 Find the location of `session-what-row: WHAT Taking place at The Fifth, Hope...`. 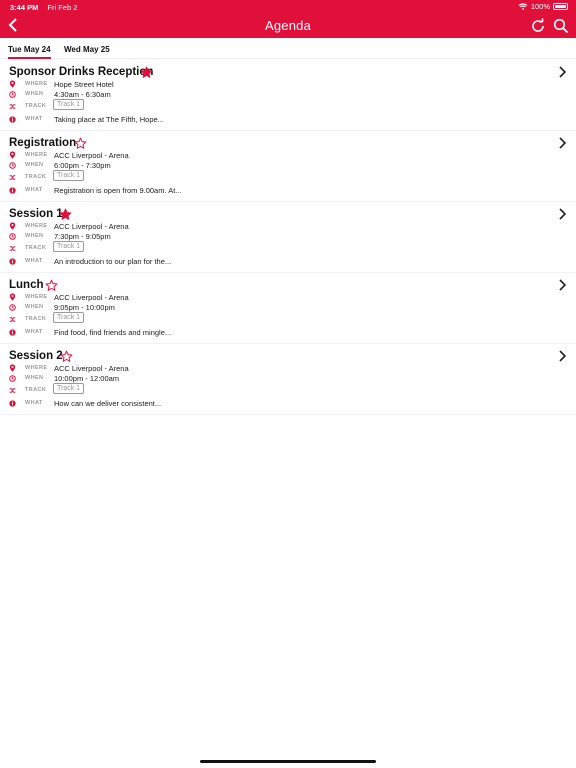

session-what-row: WHAT Taking place at The Fifth, Hope... is located at coordinates (86, 119).